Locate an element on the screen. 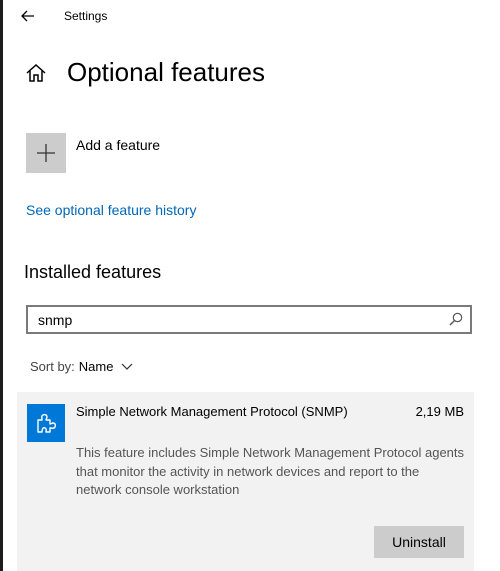  uninstall-button: Uninstall is located at coordinates (419, 542).